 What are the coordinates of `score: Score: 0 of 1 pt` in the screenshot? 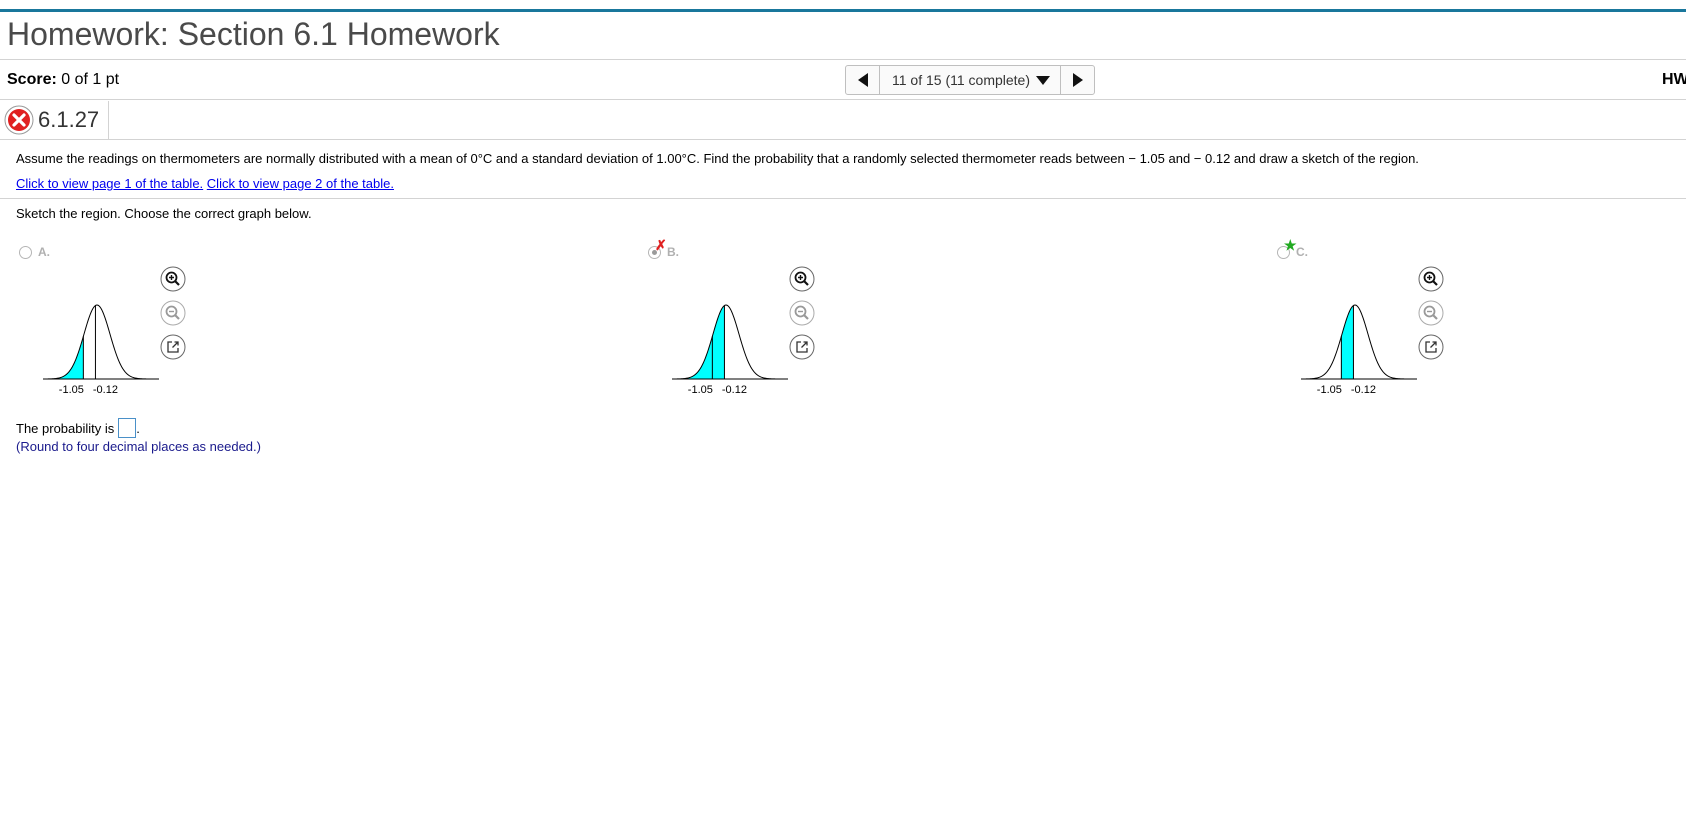 It's located at (63, 80).